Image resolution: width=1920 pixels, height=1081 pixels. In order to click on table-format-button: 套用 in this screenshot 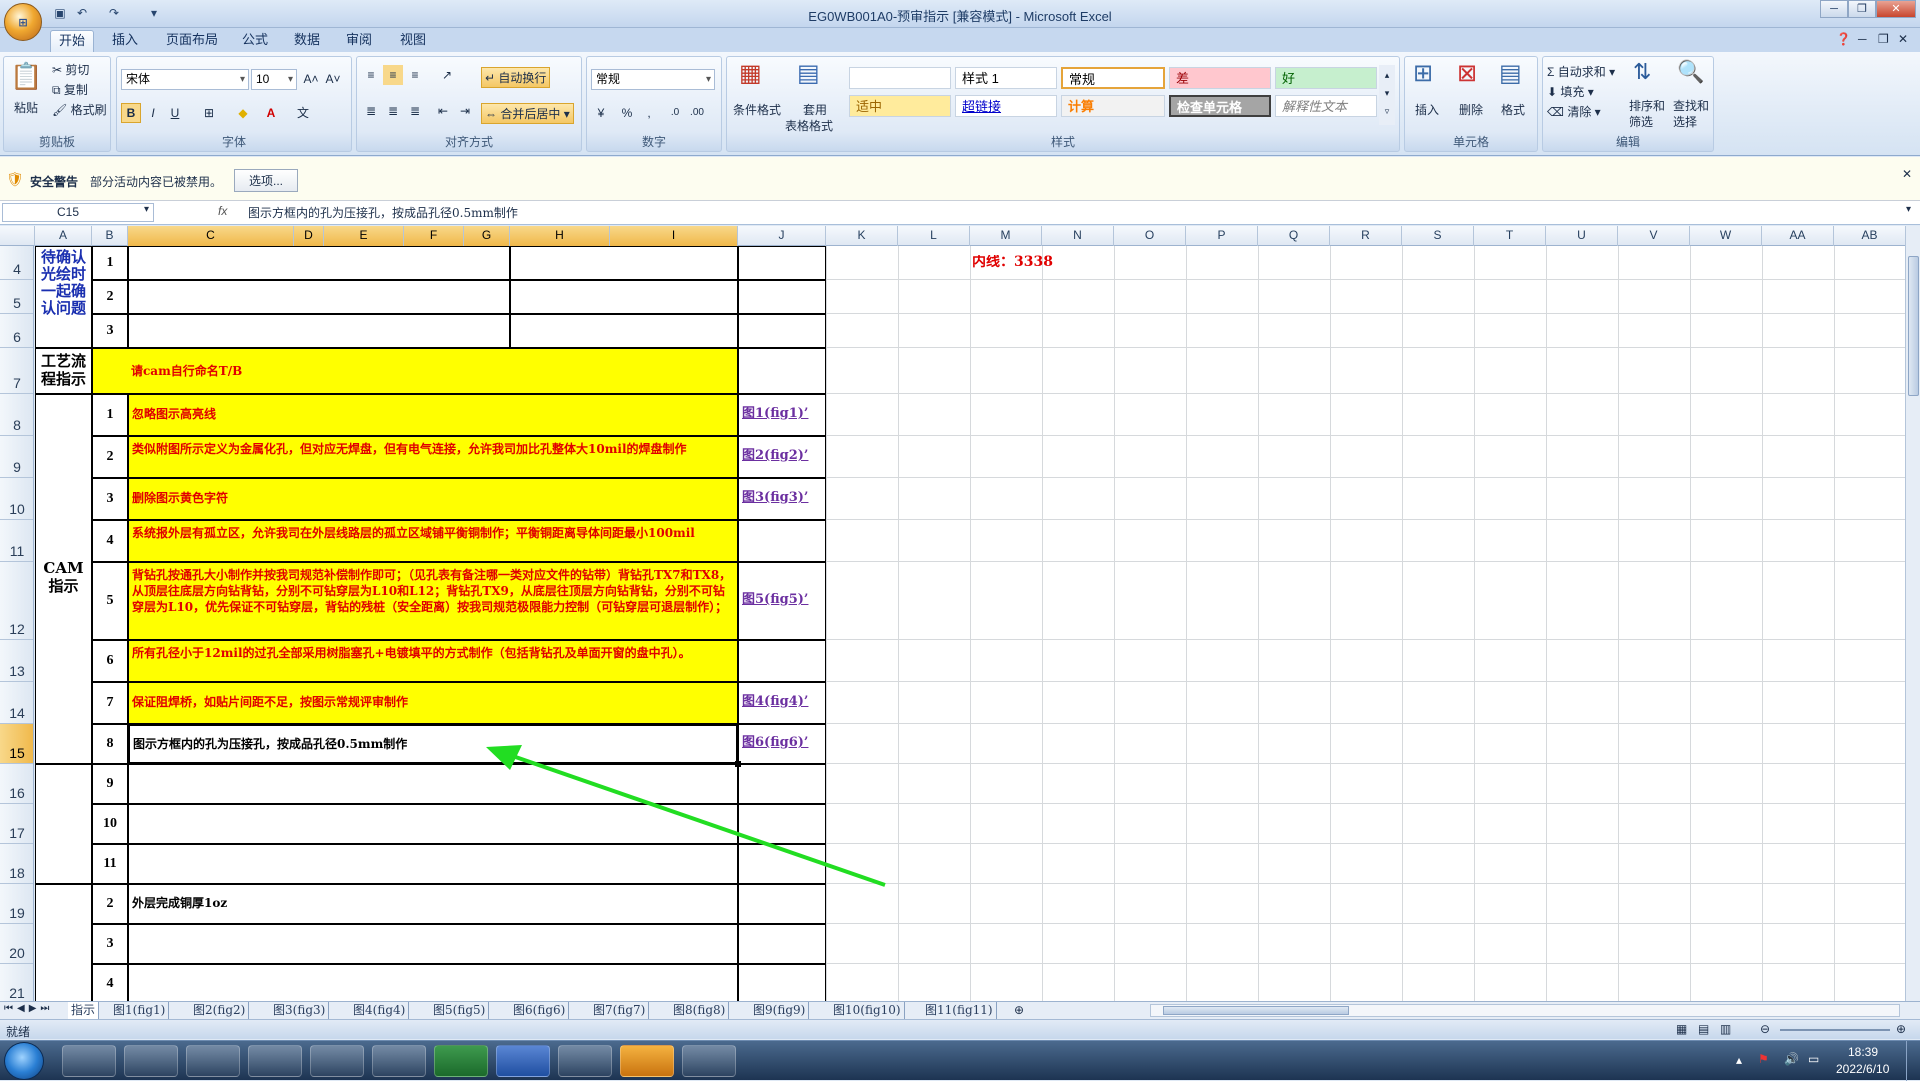, I will do `click(815, 109)`.